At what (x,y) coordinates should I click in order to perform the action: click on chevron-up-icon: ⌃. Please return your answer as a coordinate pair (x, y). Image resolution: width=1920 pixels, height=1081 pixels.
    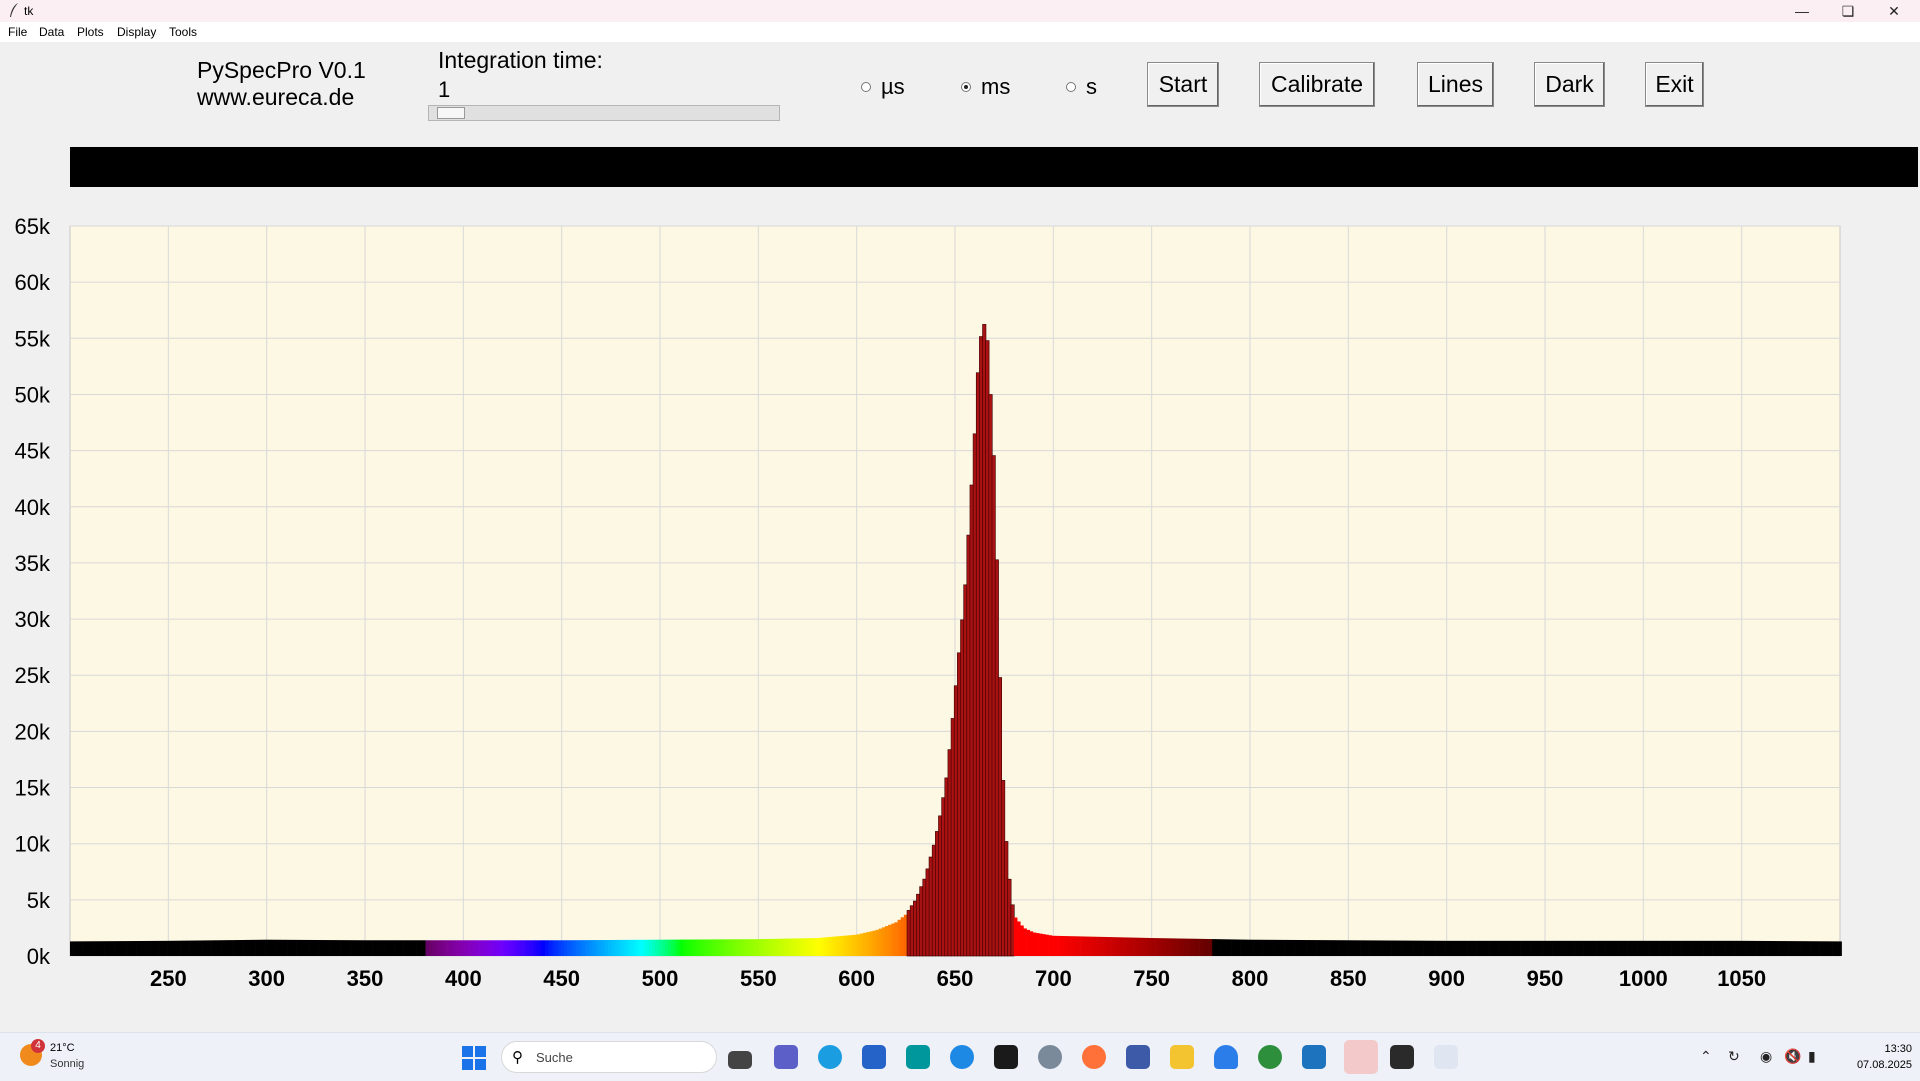
    Looking at the image, I should click on (1706, 1056).